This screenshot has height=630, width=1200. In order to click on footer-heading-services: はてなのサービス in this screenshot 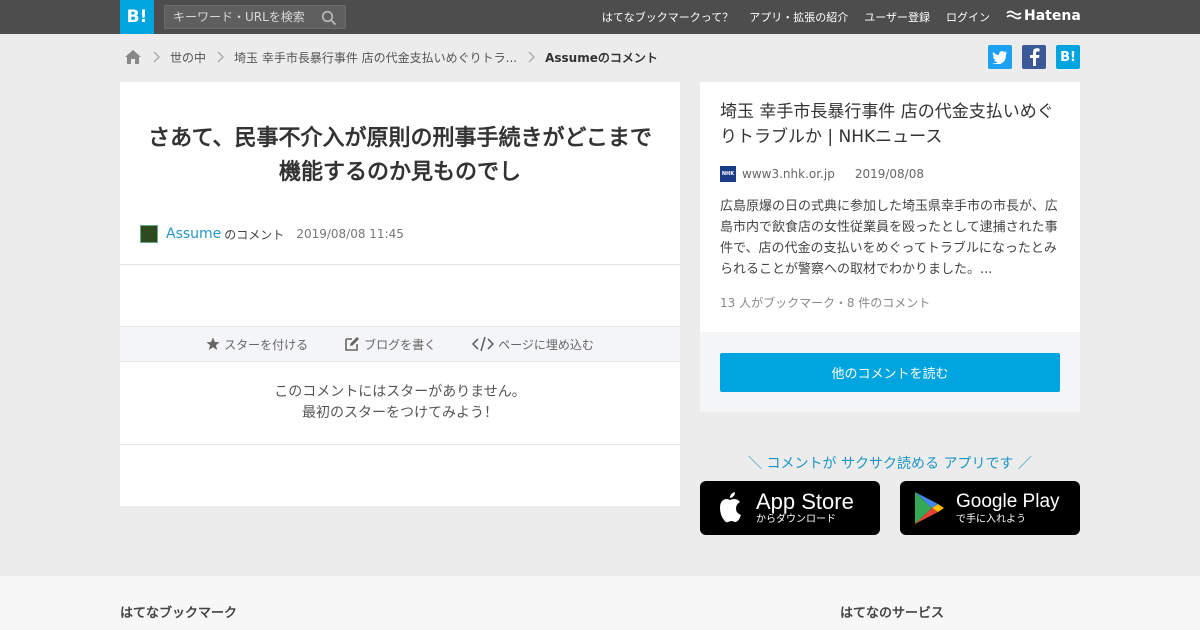, I will do `click(892, 613)`.